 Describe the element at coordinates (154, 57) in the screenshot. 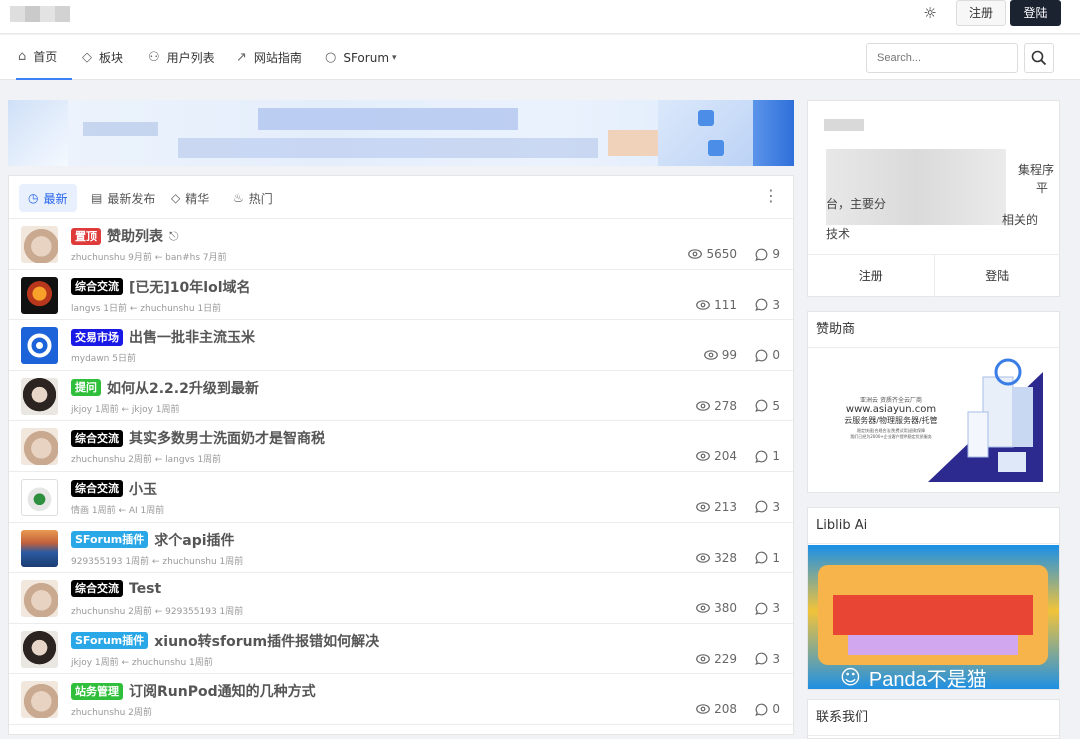

I see `users-icon: ⚇` at that location.